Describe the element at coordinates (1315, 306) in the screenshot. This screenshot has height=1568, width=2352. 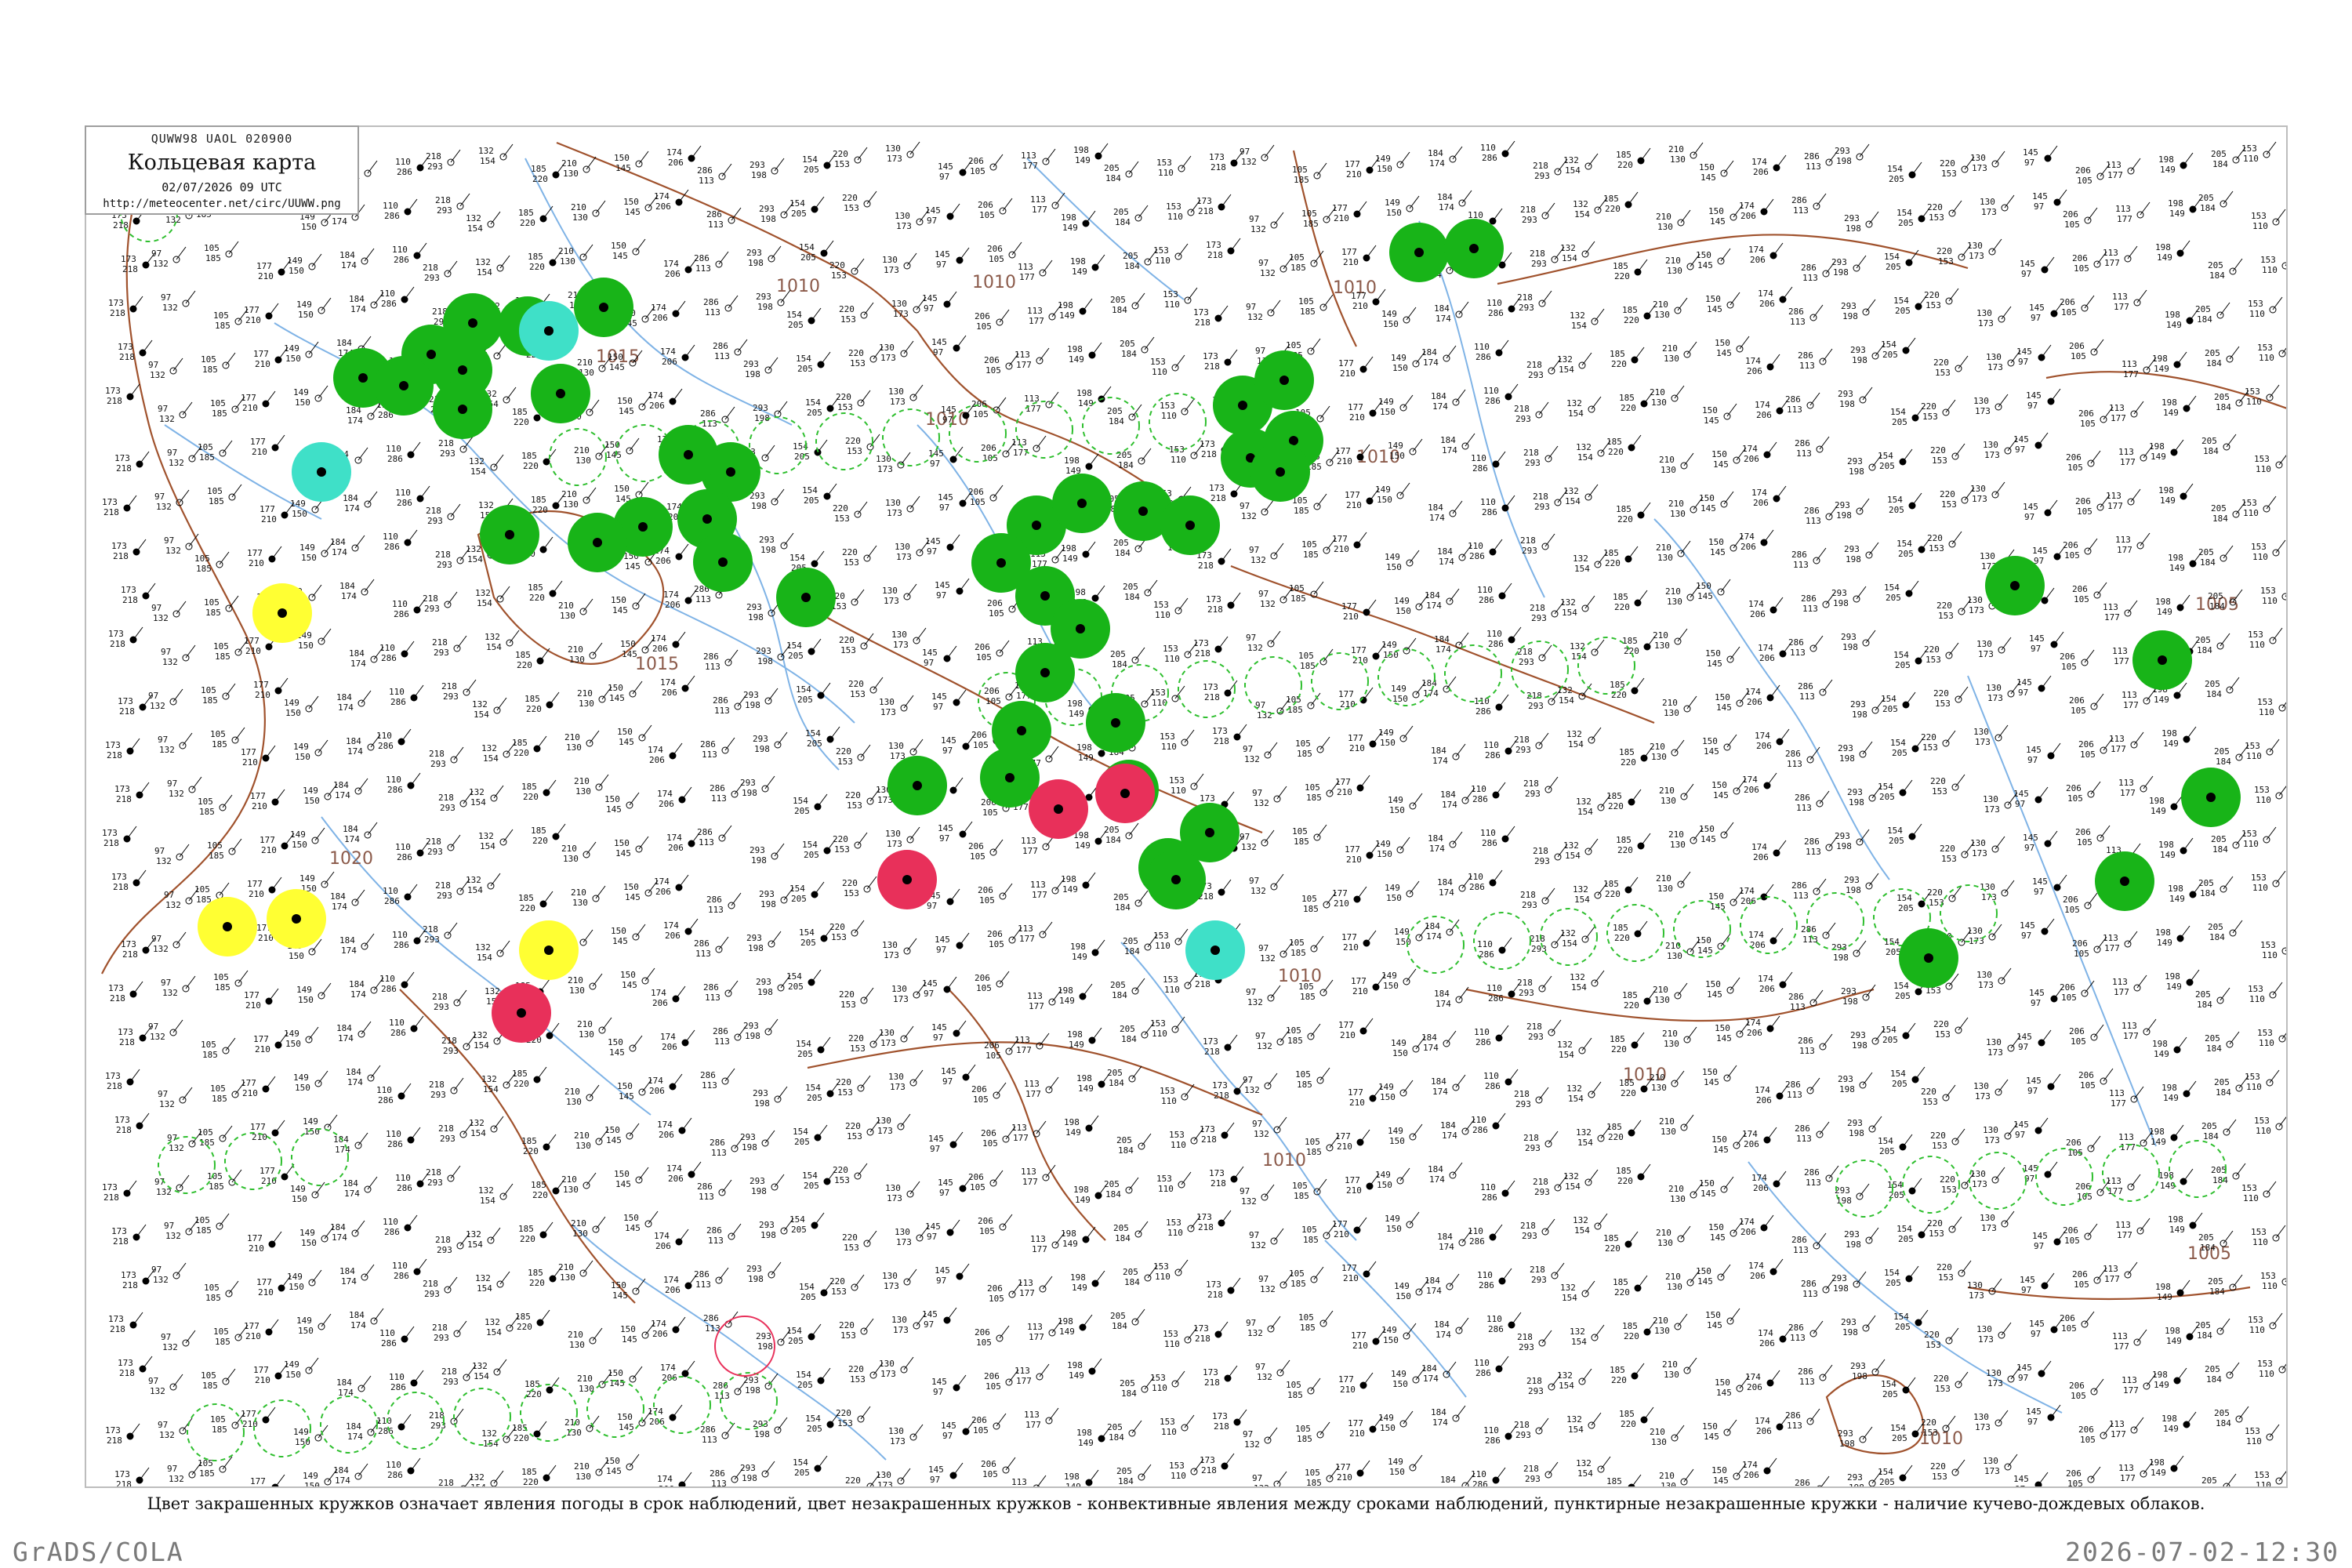
I see `station-plot: 105185` at that location.